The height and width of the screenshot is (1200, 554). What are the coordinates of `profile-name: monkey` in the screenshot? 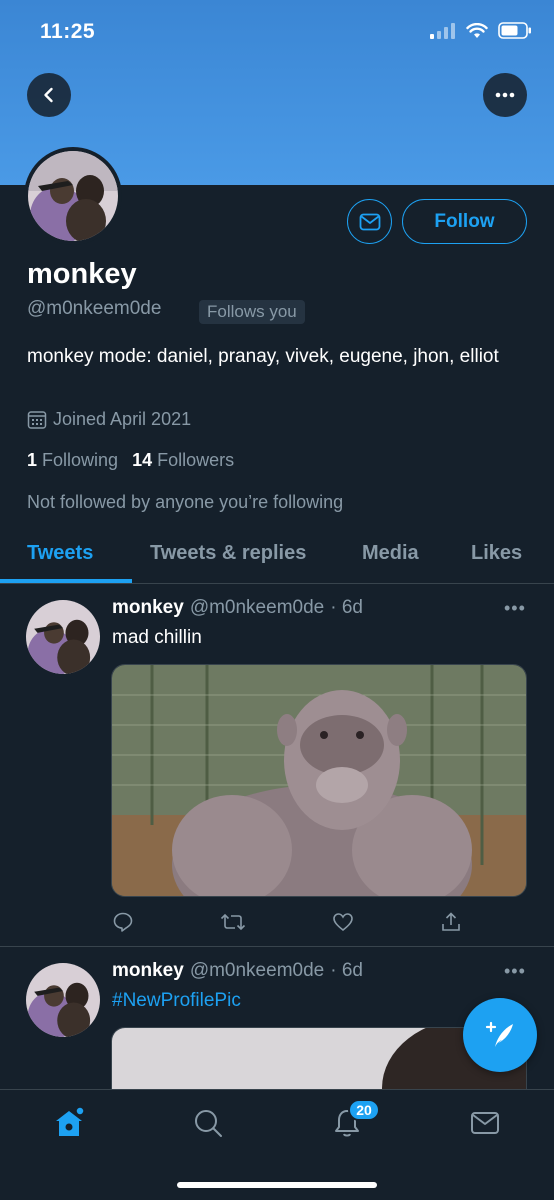 It's located at (82, 274).